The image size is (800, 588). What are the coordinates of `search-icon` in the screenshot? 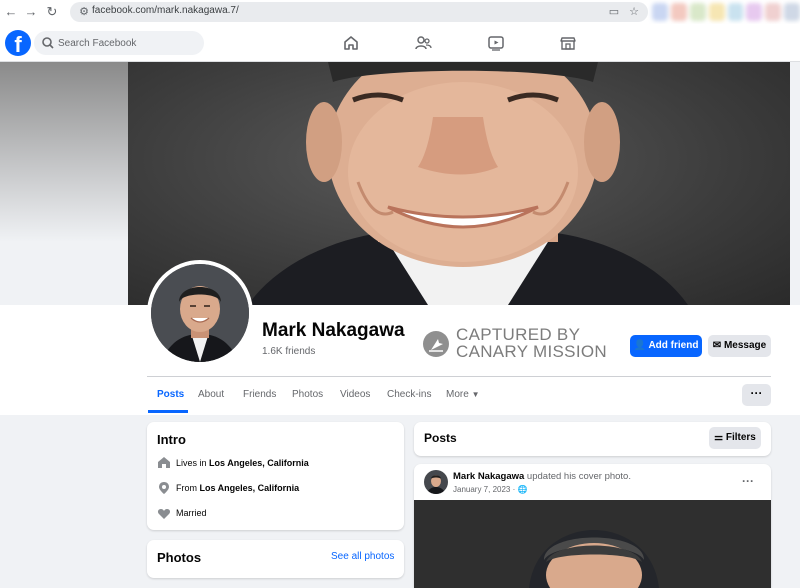 It's located at (48, 43).